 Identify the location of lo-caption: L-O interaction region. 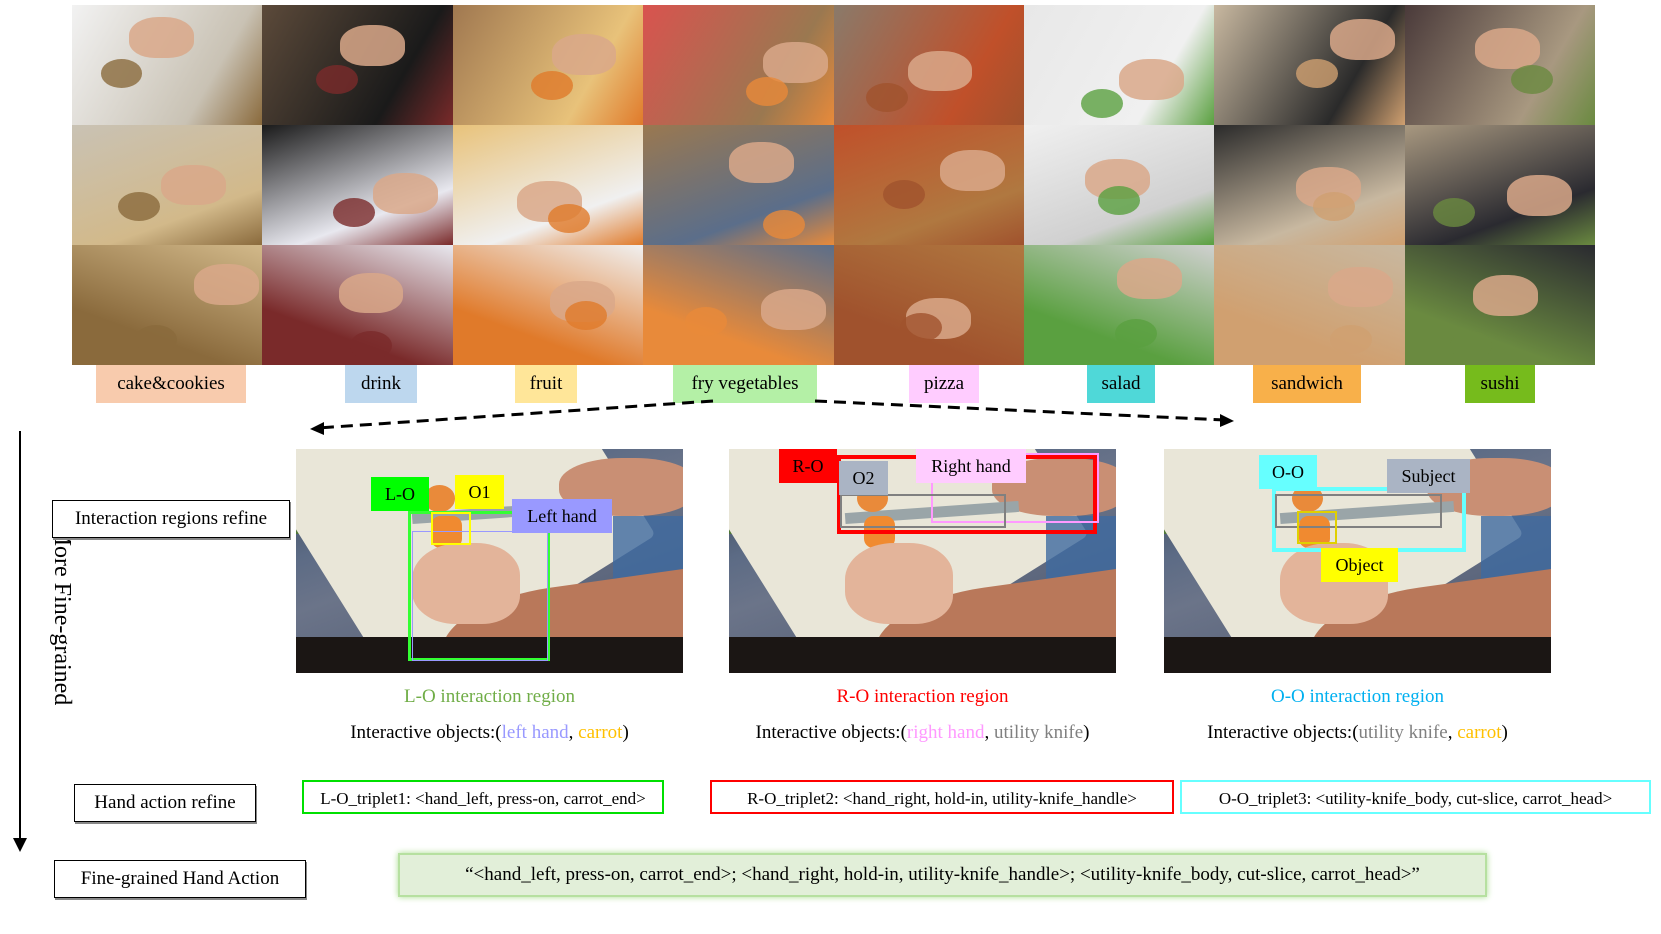
(489, 696).